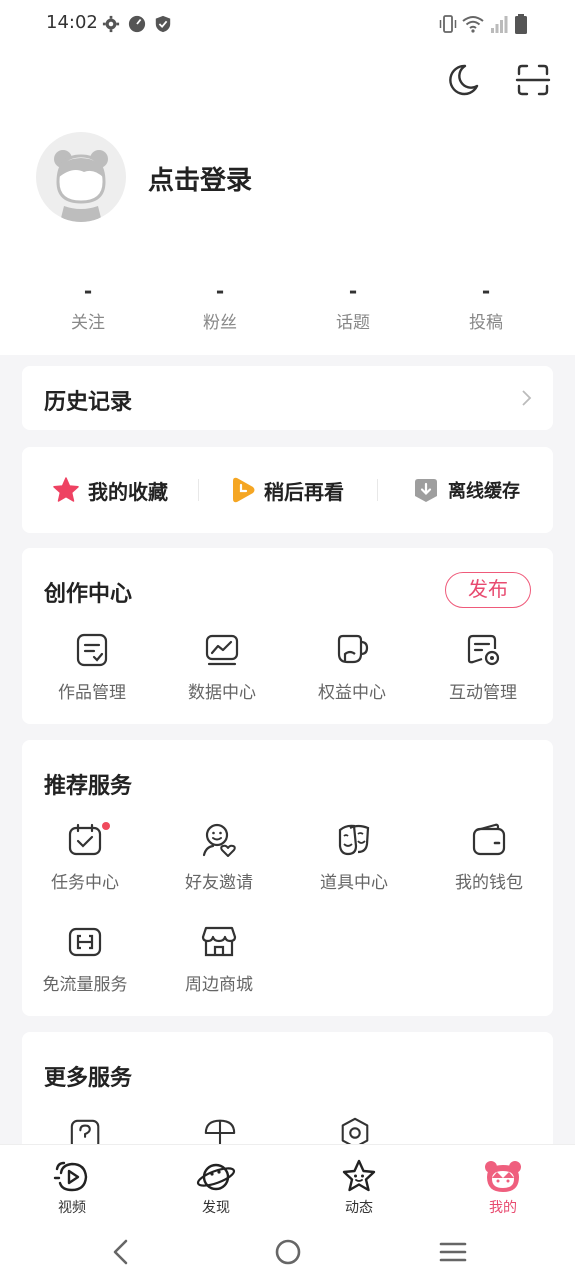 The width and height of the screenshot is (575, 1280). Describe the element at coordinates (219, 883) in the screenshot. I see `friend-invite-label: 好友邀请` at that location.